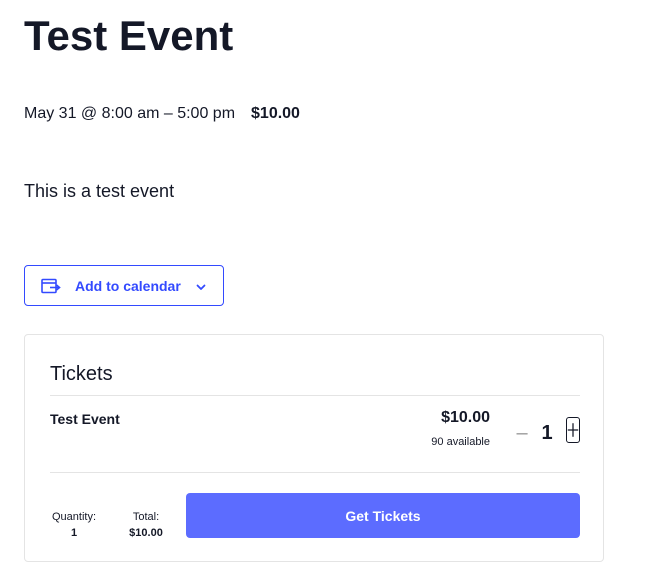 The width and height of the screenshot is (647, 580). I want to click on ticket-availability: 90 available, so click(460, 442).